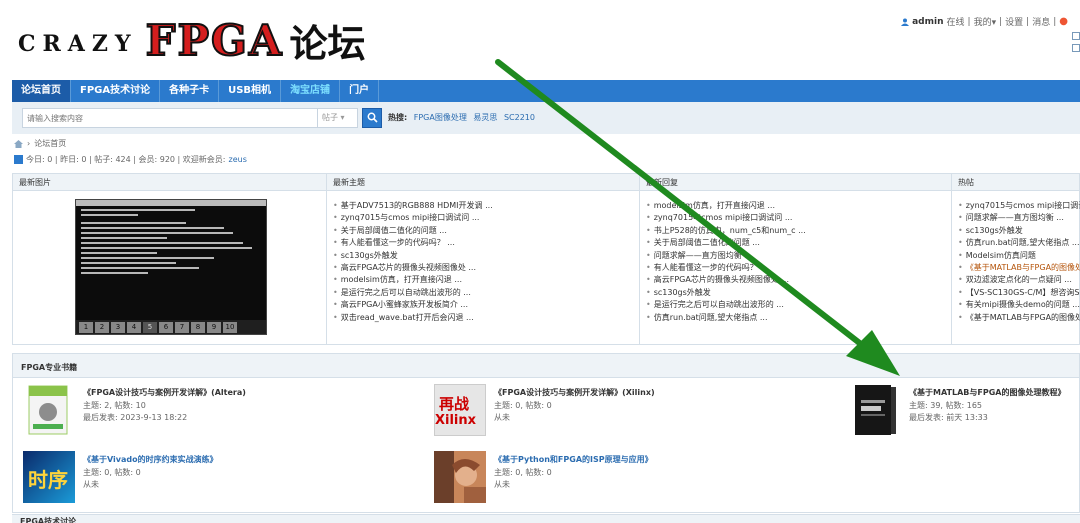 This screenshot has width=1080, height=523. What do you see at coordinates (116, 91) in the screenshot?
I see `nav-fpga-discussion: FPGA技术讨论` at bounding box center [116, 91].